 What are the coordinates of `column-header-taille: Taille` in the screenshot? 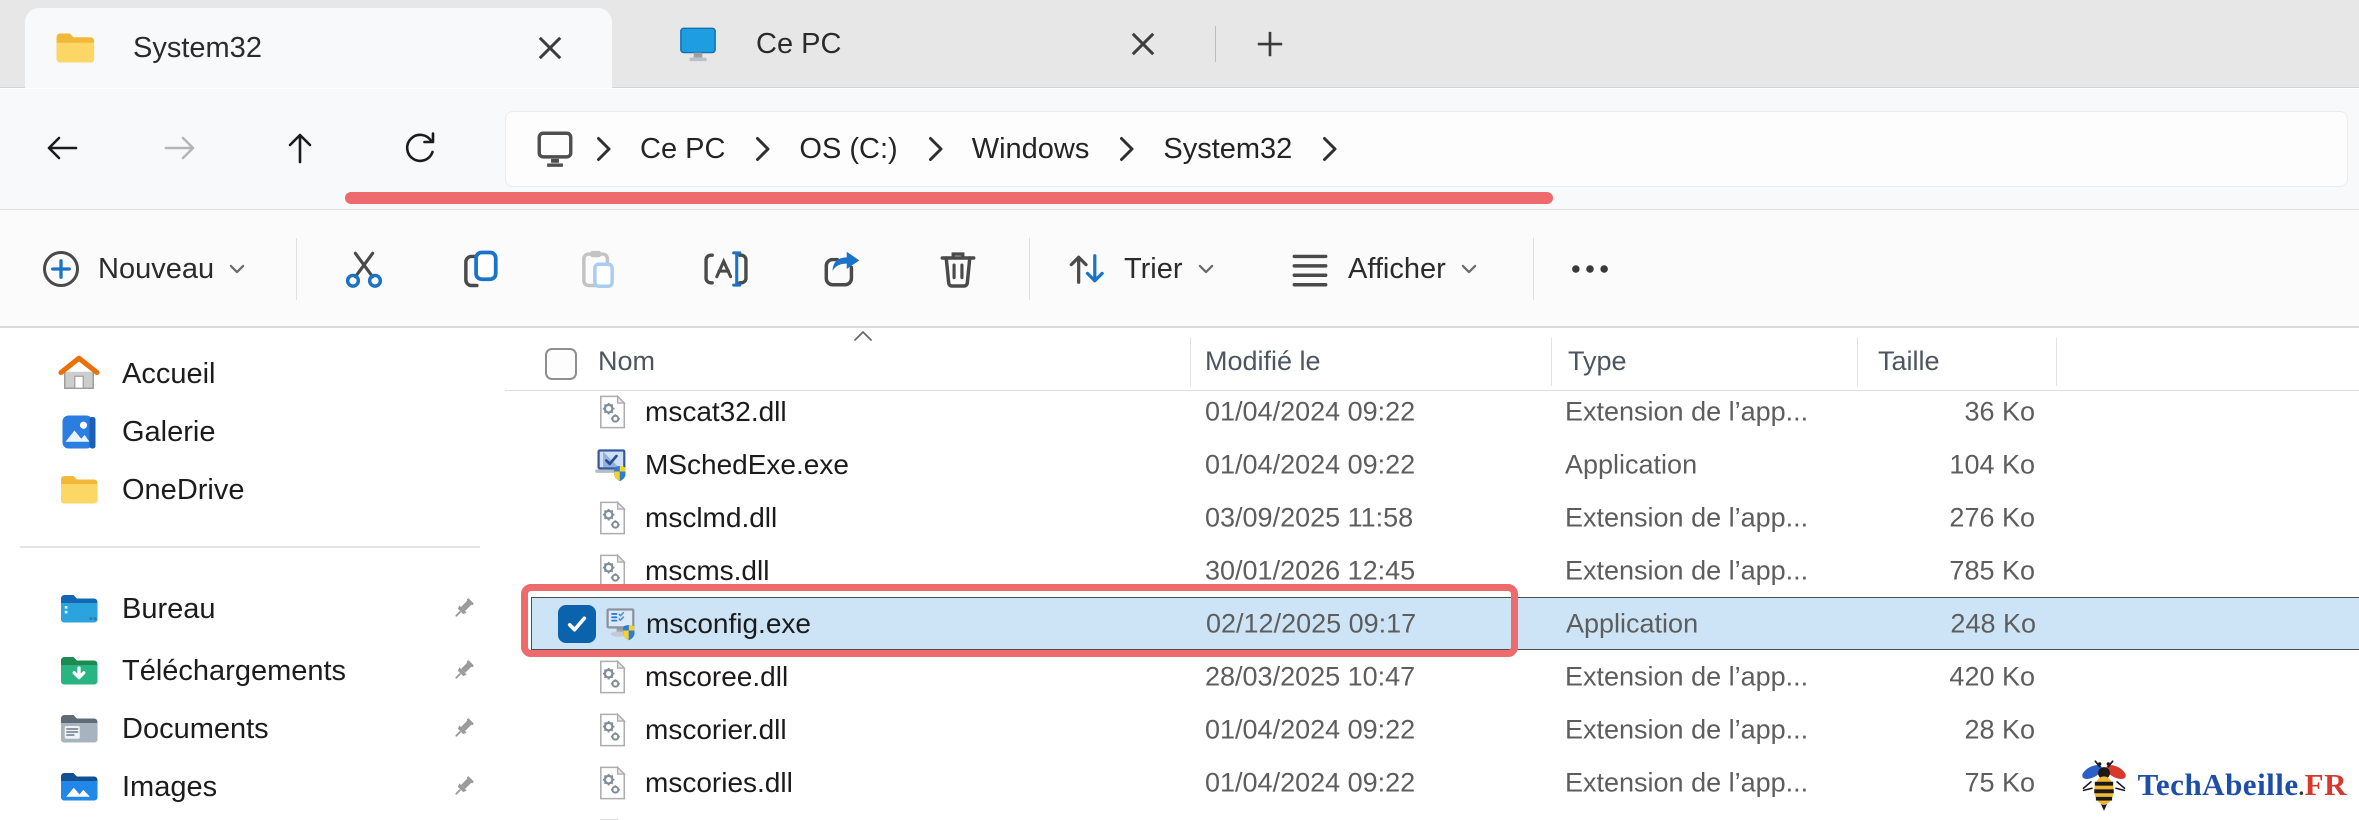 It's located at (1909, 361).